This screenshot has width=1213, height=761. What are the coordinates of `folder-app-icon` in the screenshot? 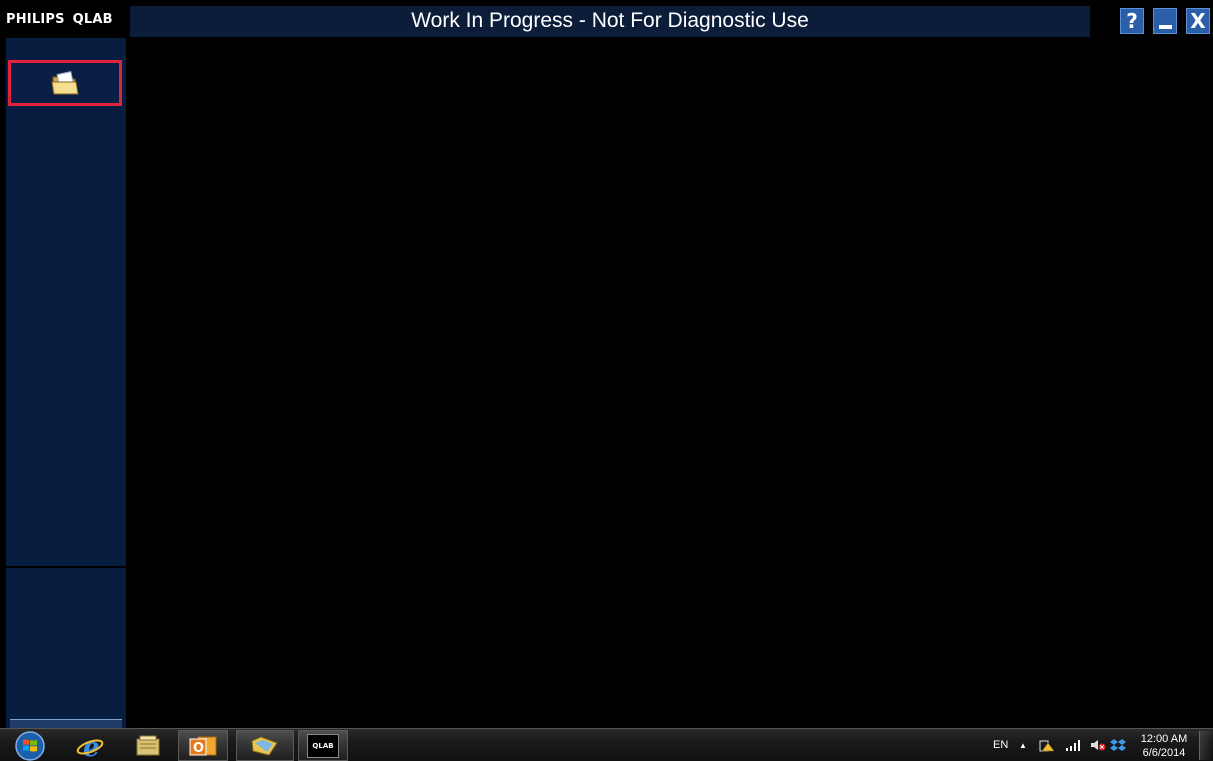 It's located at (264, 745).